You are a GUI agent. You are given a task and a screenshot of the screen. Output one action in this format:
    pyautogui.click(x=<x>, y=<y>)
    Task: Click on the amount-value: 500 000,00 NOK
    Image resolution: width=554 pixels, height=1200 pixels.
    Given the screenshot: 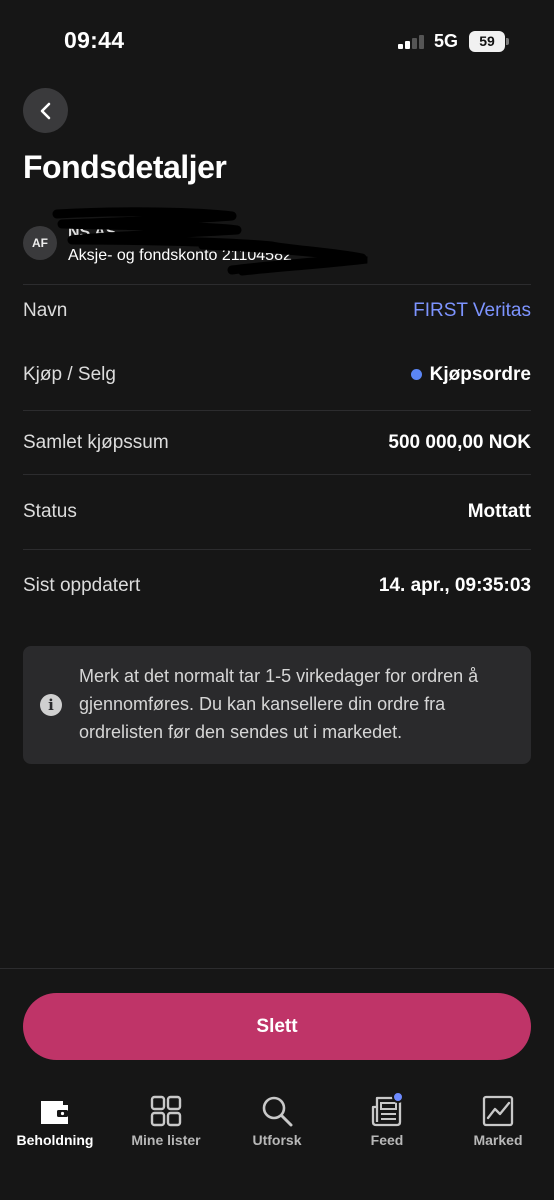 What is the action you would take?
    pyautogui.click(x=459, y=442)
    